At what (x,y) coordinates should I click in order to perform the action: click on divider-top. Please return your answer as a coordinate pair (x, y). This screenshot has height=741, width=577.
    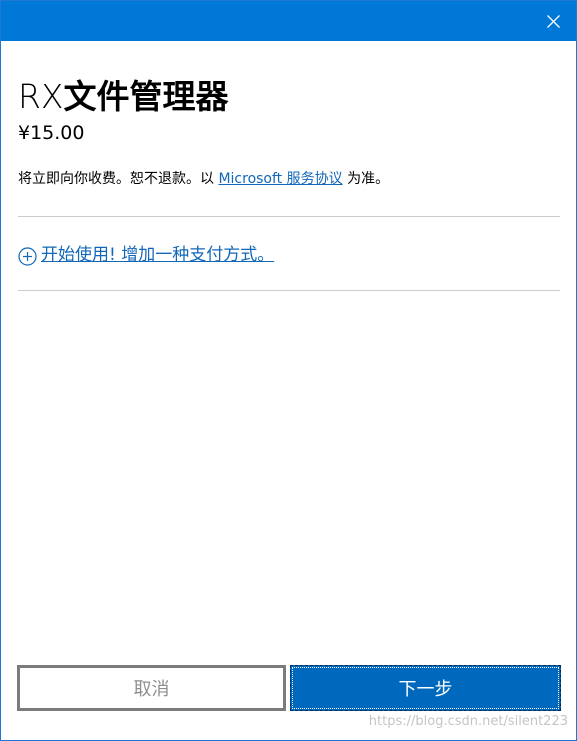
    Looking at the image, I should click on (289, 216).